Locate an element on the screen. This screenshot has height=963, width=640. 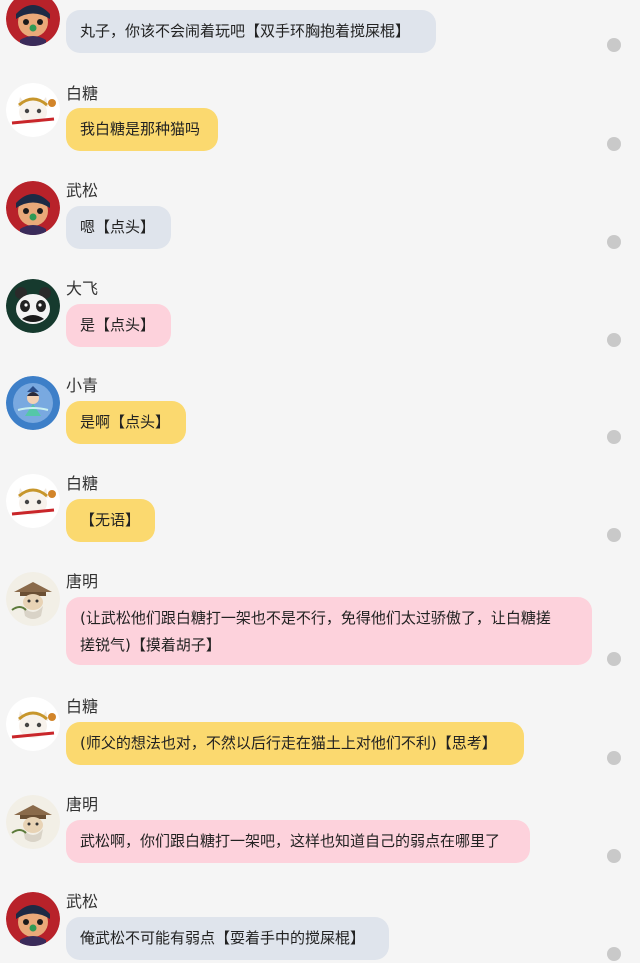
message-text: (师父的想法也对，不然以后行走在猫土上对他们不利)【思考】 is located at coordinates (288, 743).